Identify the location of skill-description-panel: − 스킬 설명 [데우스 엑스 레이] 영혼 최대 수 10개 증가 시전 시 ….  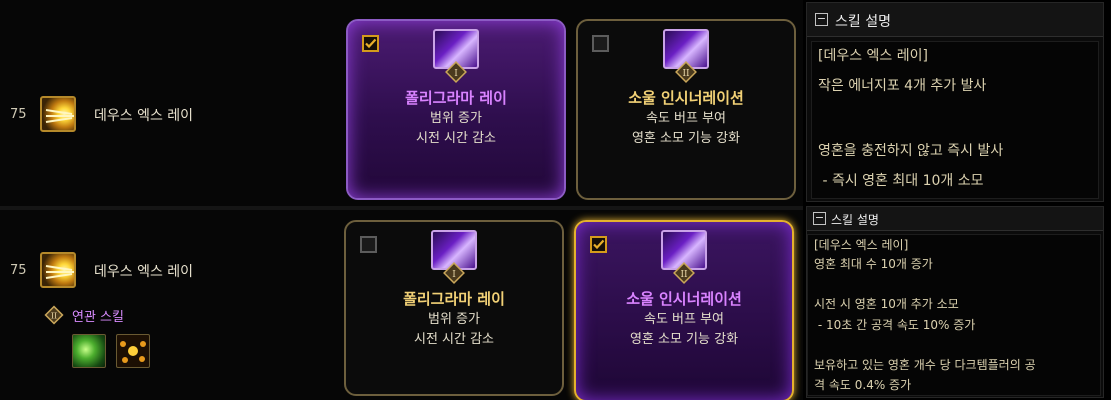
(955, 302).